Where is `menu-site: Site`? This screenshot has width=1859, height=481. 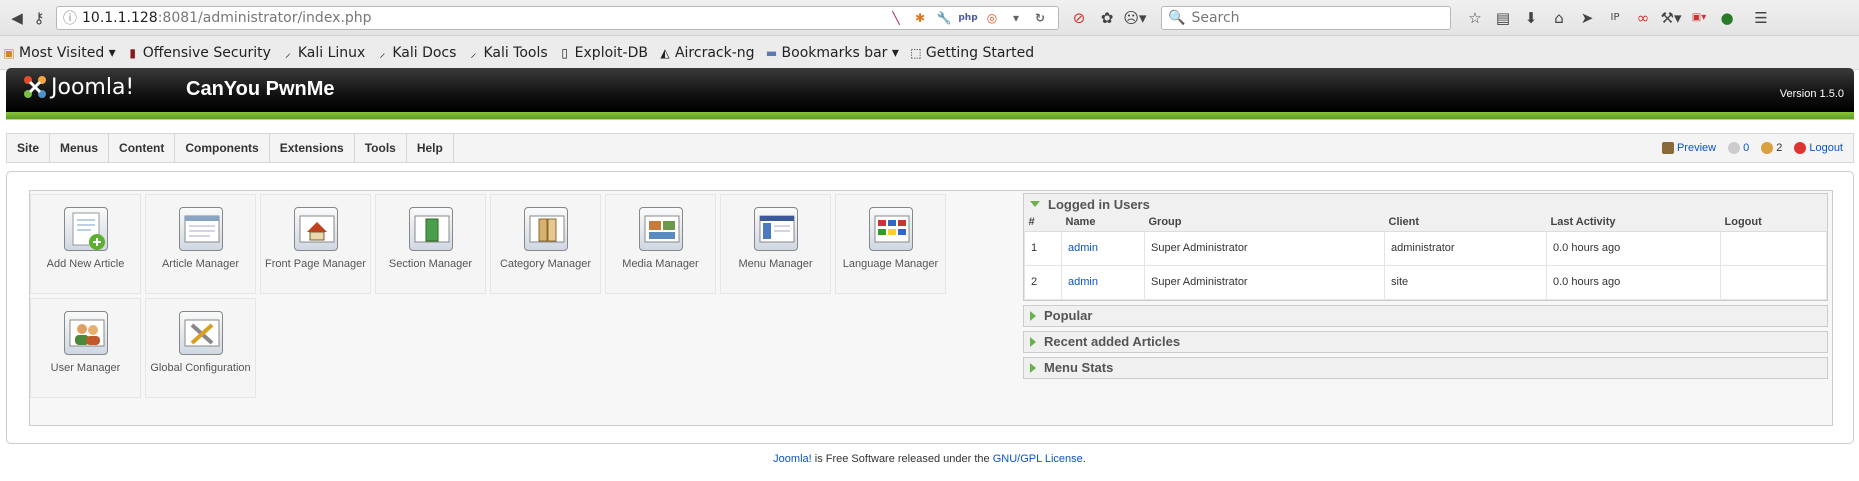
menu-site: Site is located at coordinates (29, 148).